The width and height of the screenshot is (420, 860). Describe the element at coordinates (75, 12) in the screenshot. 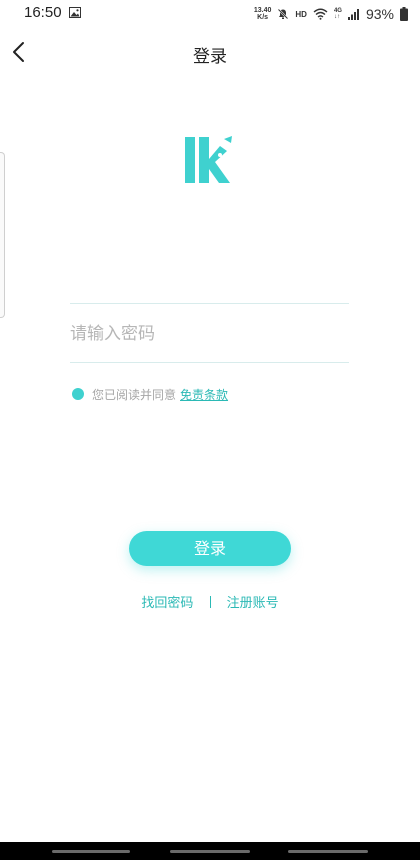

I see `image-icon` at that location.